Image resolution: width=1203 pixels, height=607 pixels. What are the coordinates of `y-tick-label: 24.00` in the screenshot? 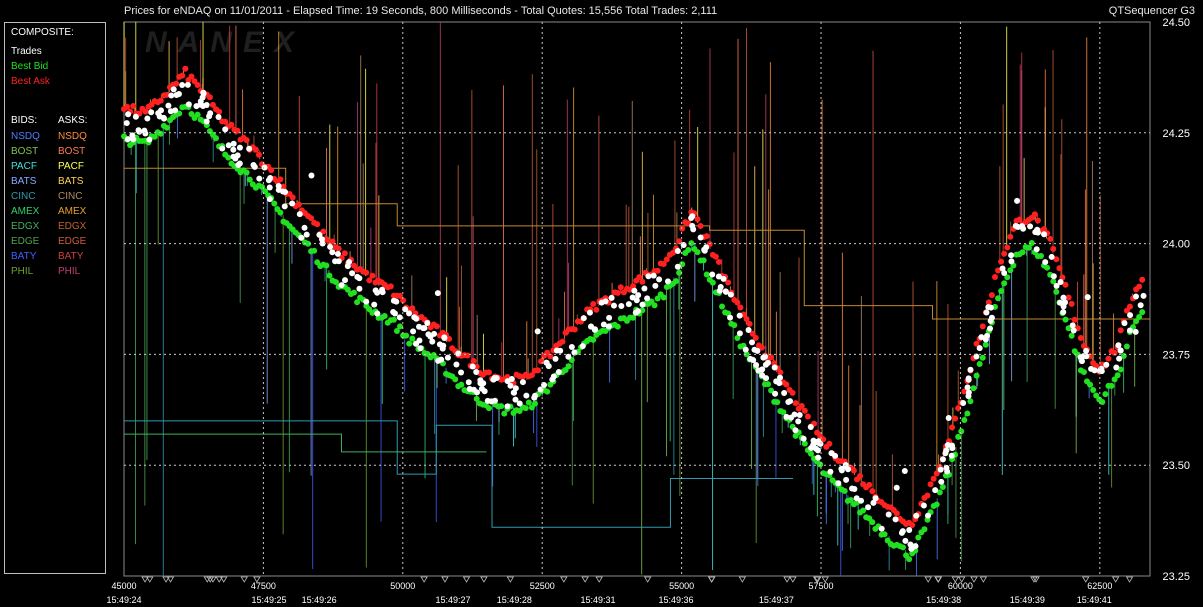 It's located at (1176, 245).